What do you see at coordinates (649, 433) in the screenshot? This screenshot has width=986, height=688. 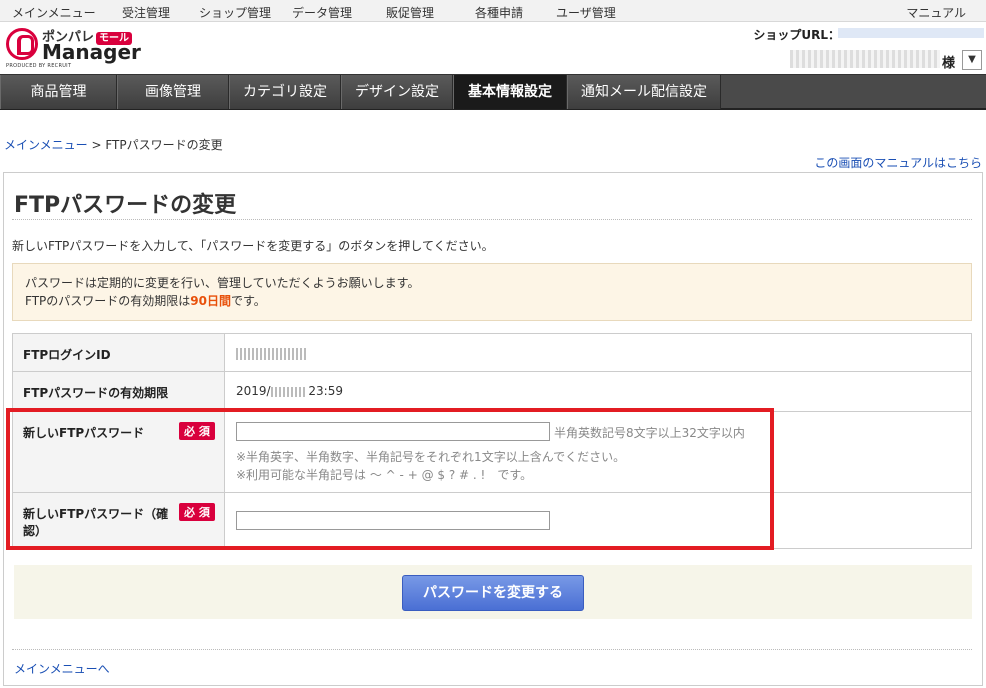 I see `new-password-length-hint: 半角英数記号8文字以上32文字以内` at bounding box center [649, 433].